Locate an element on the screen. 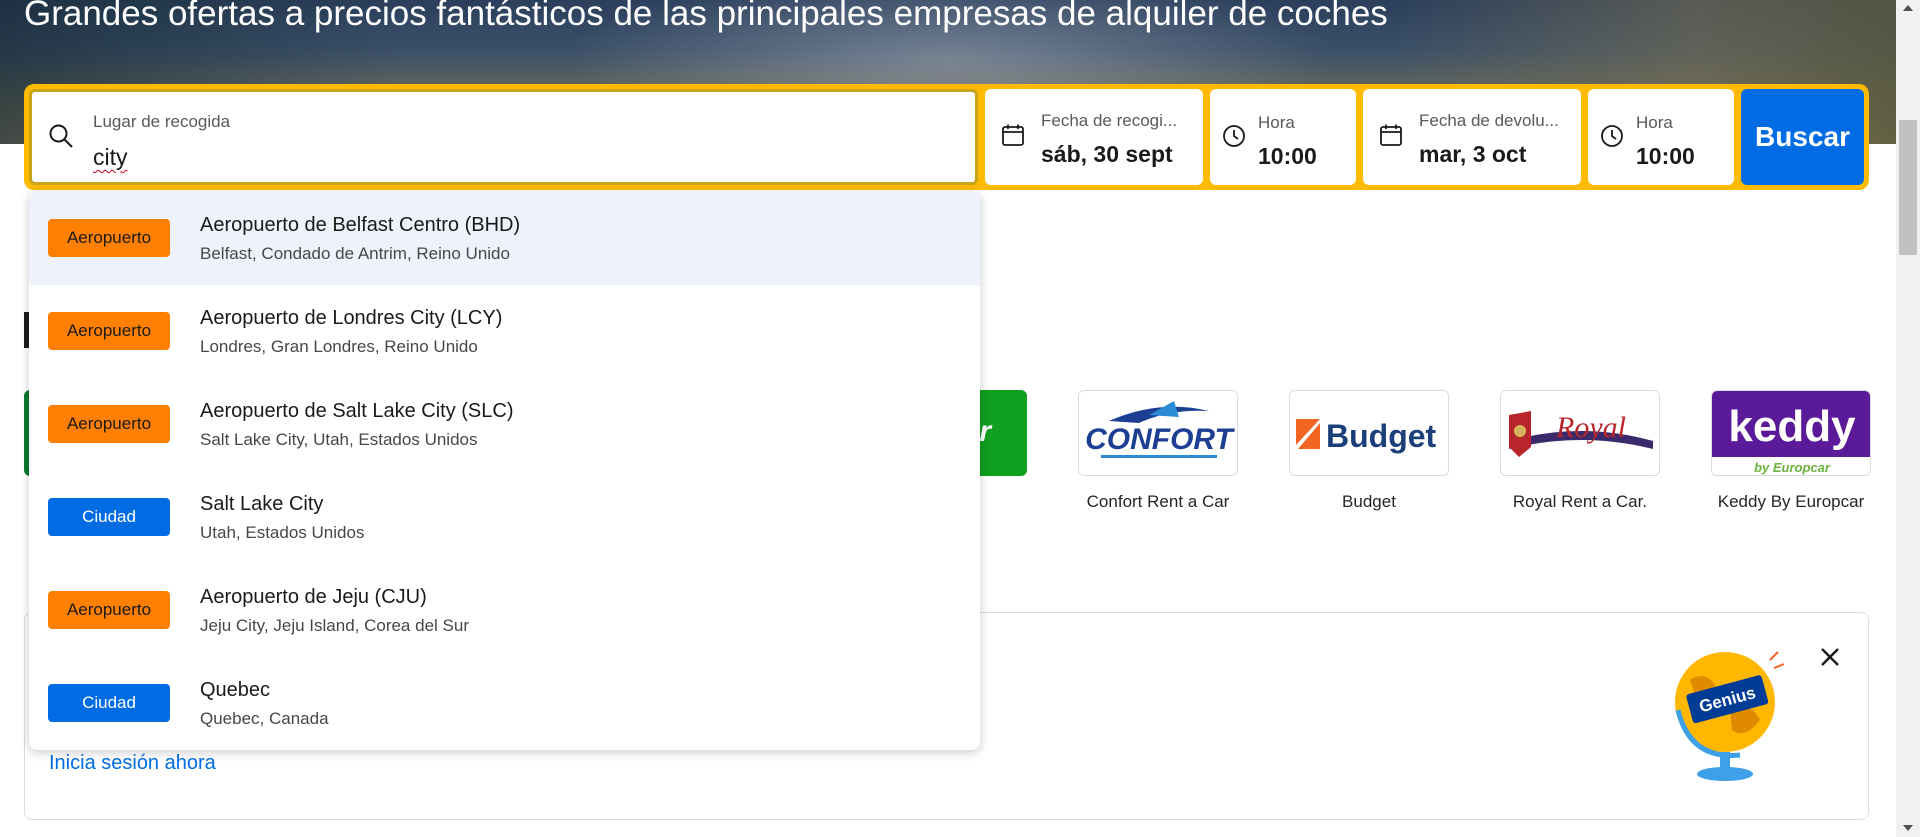  pickup-time-label: Hora is located at coordinates (1276, 122).